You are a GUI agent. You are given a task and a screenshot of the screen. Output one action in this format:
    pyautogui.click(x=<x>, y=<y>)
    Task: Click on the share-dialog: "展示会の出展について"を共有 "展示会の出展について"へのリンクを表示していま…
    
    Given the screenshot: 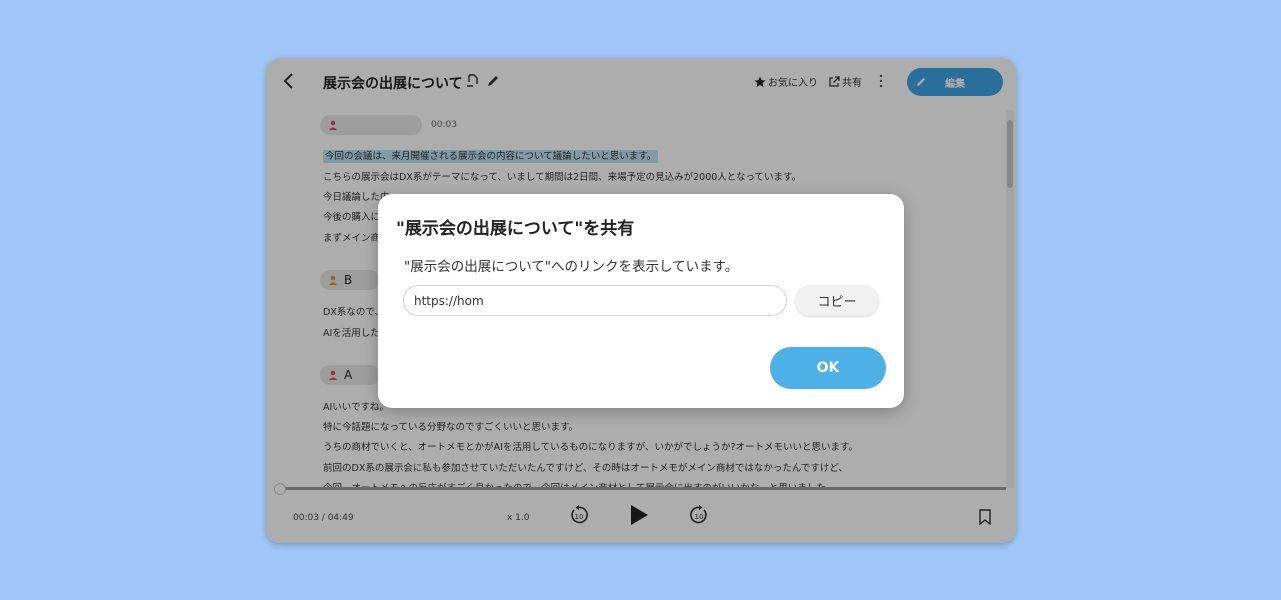 What is the action you would take?
    pyautogui.click(x=641, y=301)
    